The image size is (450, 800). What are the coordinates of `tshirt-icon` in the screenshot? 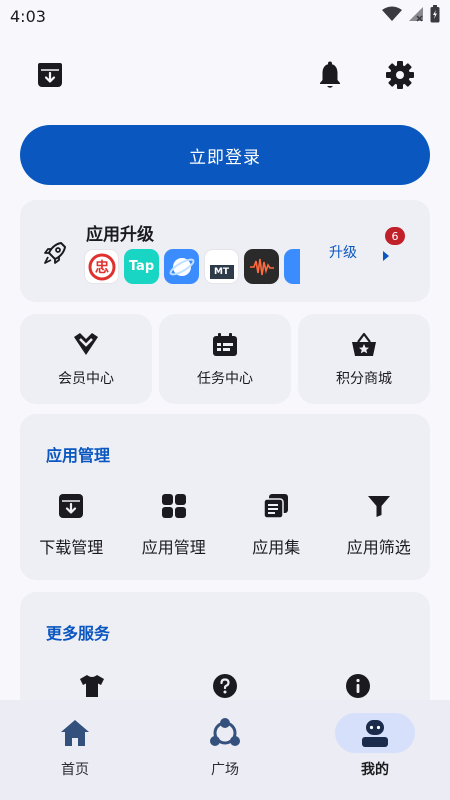 It's located at (92, 686).